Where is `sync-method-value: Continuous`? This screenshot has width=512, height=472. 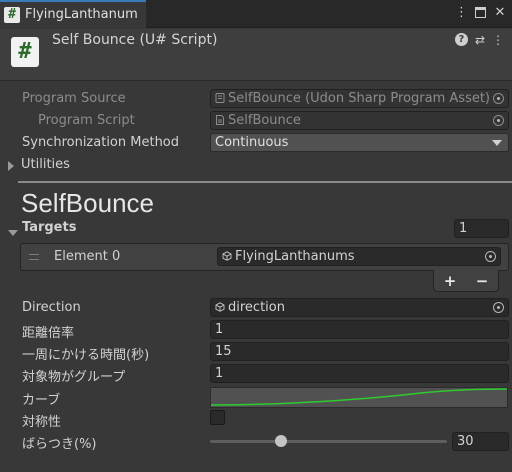
sync-method-value: Continuous is located at coordinates (252, 142).